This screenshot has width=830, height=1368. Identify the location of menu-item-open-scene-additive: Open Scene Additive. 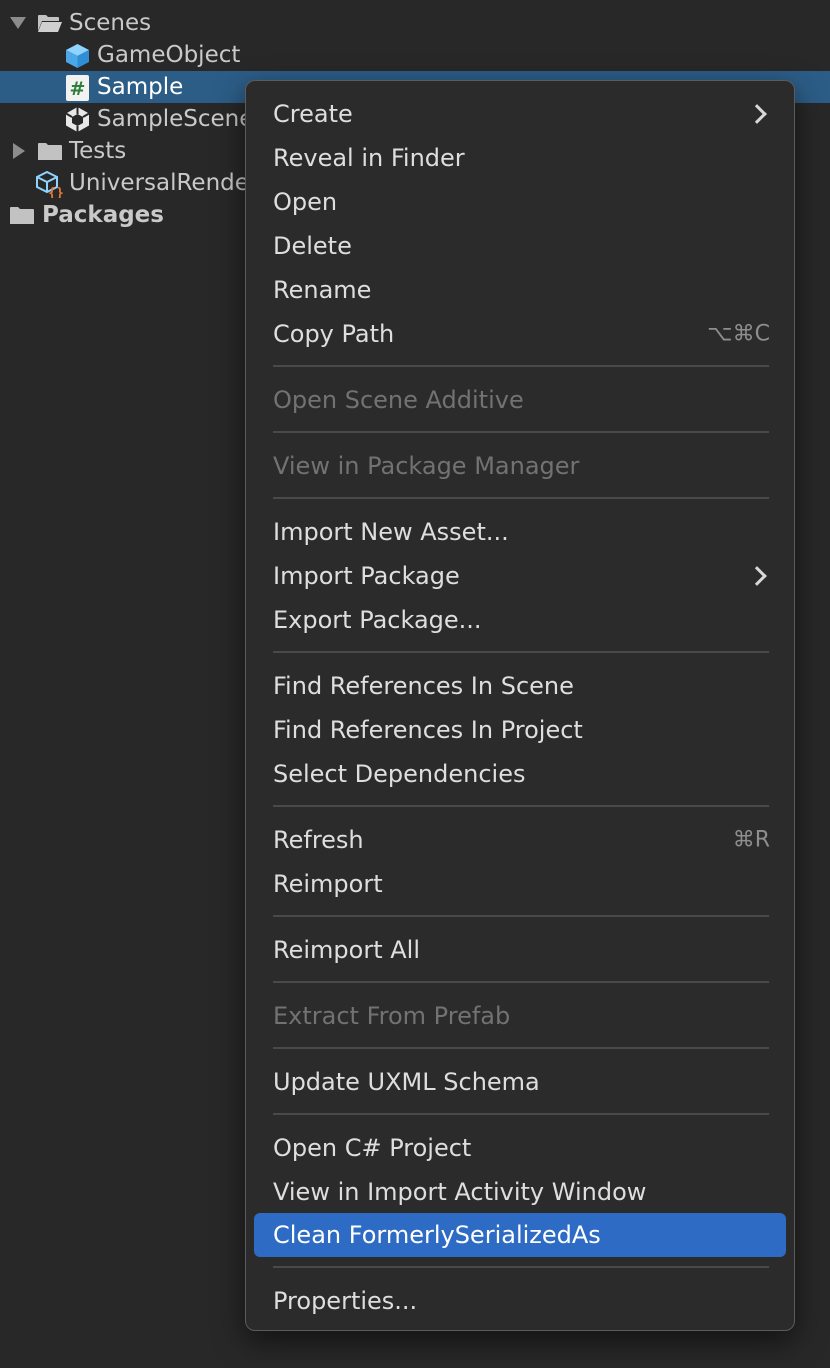
(520, 400).